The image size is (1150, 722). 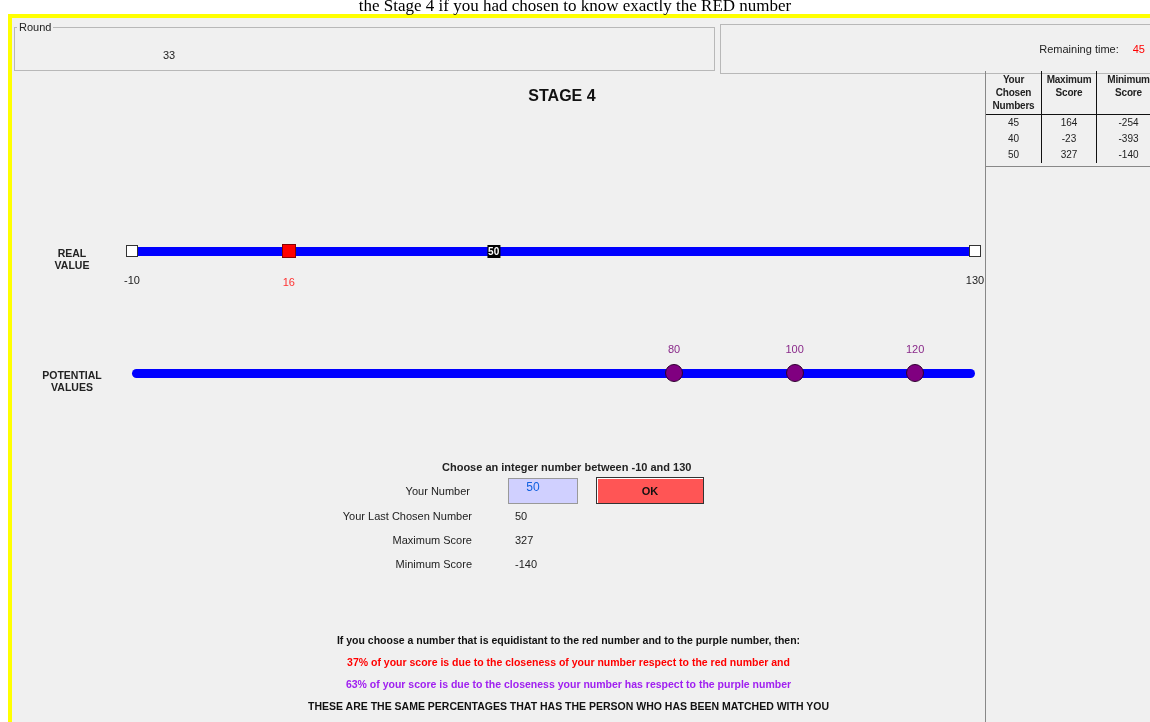 What do you see at coordinates (568, 684) in the screenshot?
I see `instruction-text: 63% of your score is due to the closeness your number has respect to the purple number` at bounding box center [568, 684].